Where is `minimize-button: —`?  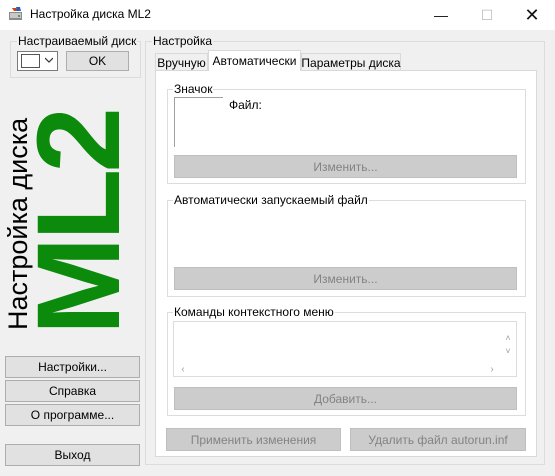 minimize-button: — is located at coordinates (441, 15).